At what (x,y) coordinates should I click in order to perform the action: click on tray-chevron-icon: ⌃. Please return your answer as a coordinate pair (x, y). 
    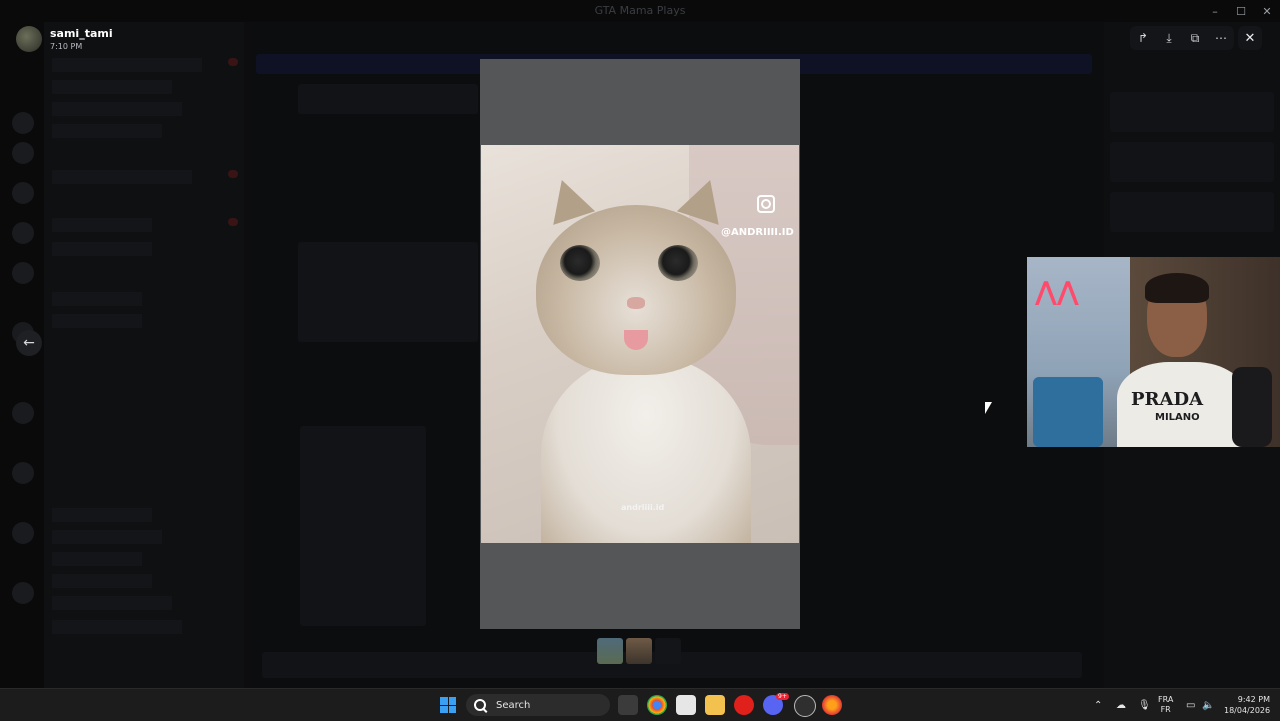
    Looking at the image, I should click on (1098, 705).